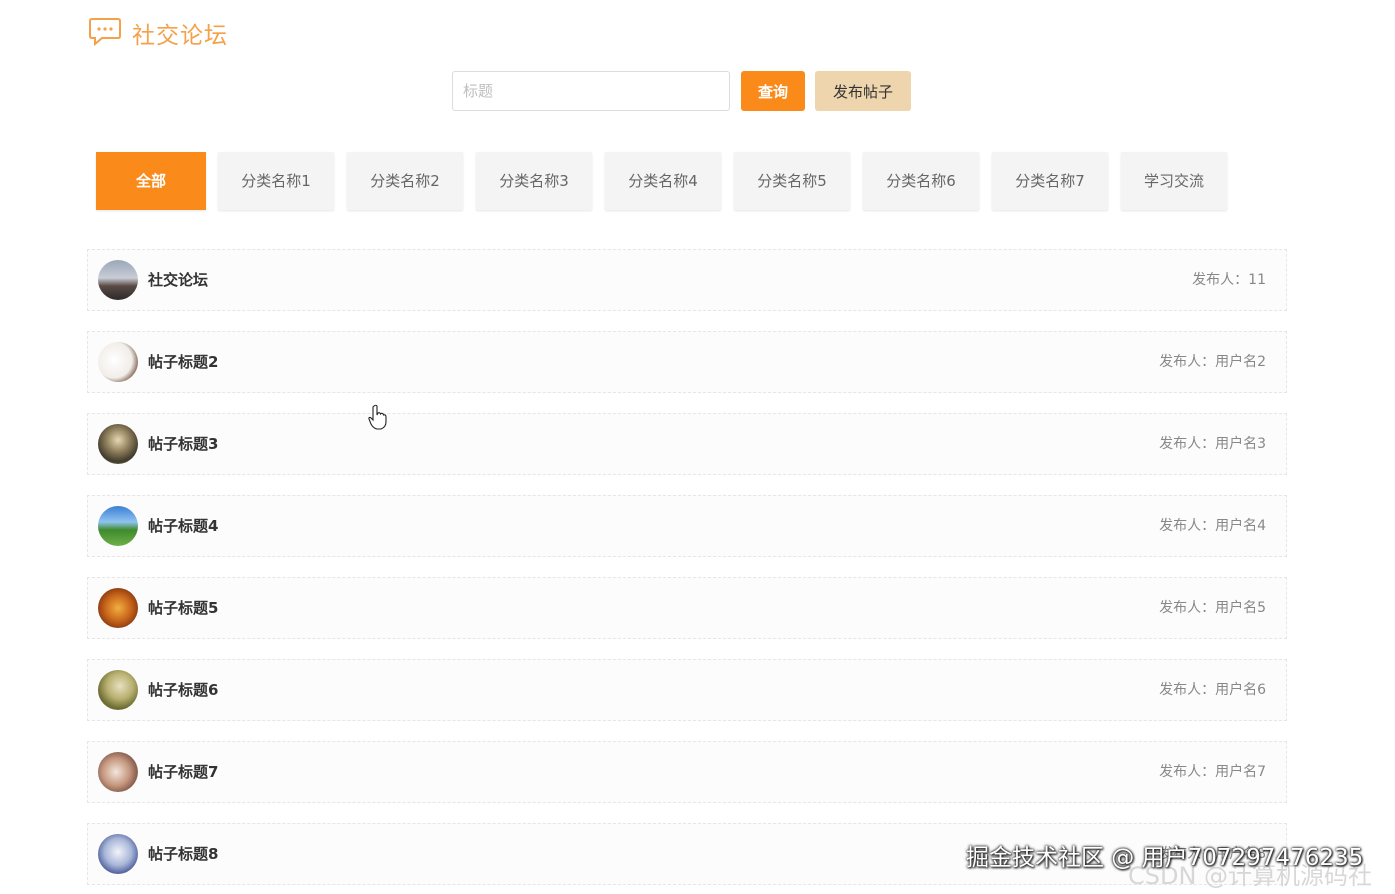 This screenshot has width=1395, height=894. Describe the element at coordinates (1165, 858) in the screenshot. I see `juejin-watermark: 掘金技术社区 @ 用户707297476235` at that location.